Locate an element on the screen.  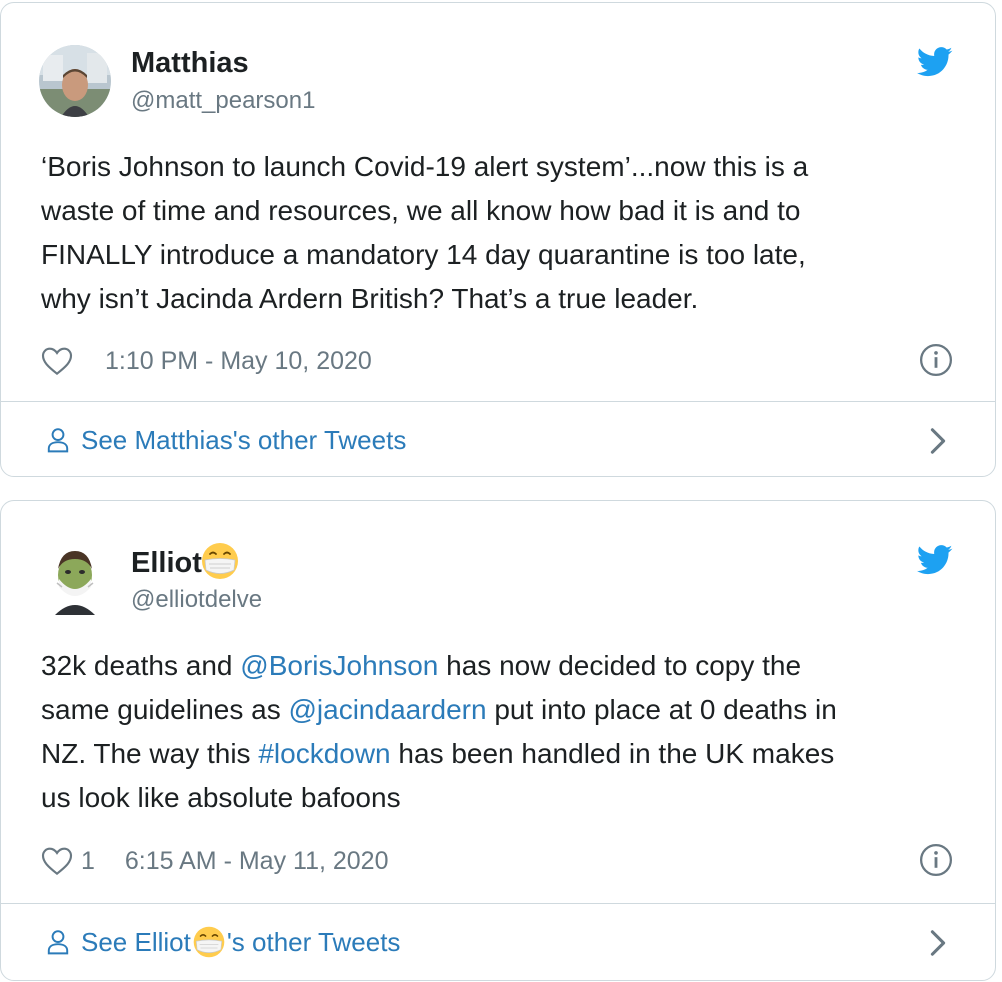
author-name-text: Elliot is located at coordinates (166, 563).